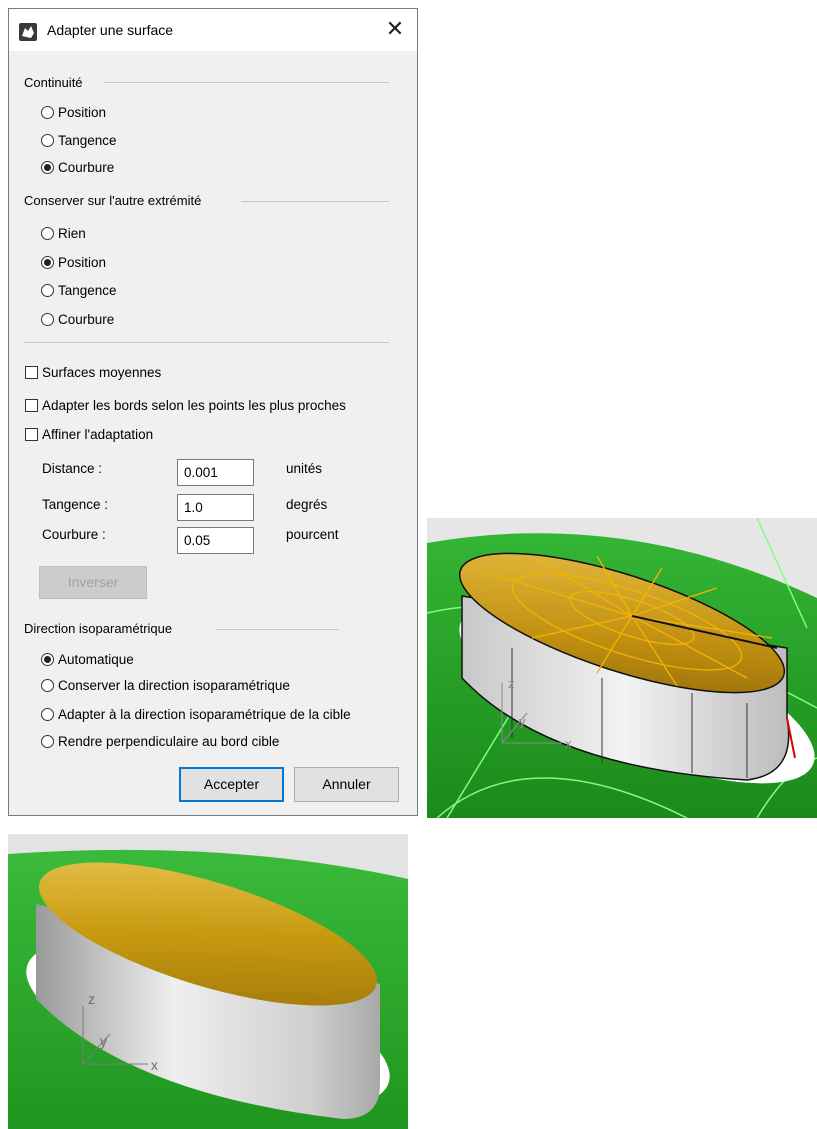 This screenshot has width=817, height=1129. Describe the element at coordinates (77, 167) in the screenshot. I see `continuity-curvature-radio: Courbure` at that location.